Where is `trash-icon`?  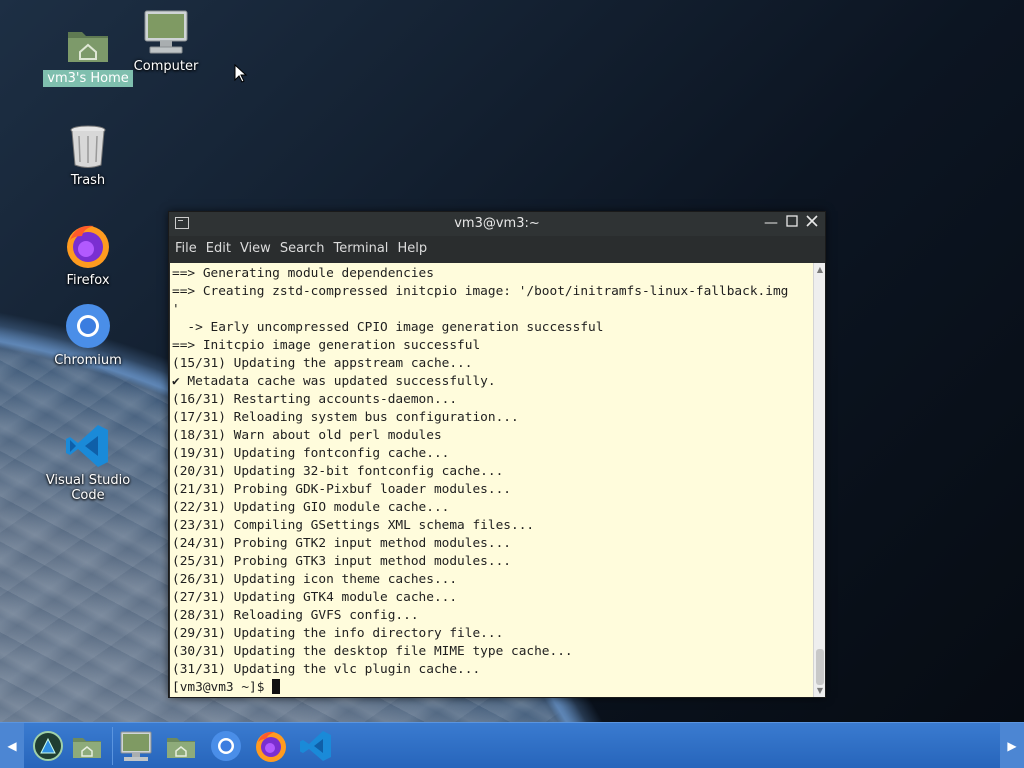
trash-icon is located at coordinates (88, 146).